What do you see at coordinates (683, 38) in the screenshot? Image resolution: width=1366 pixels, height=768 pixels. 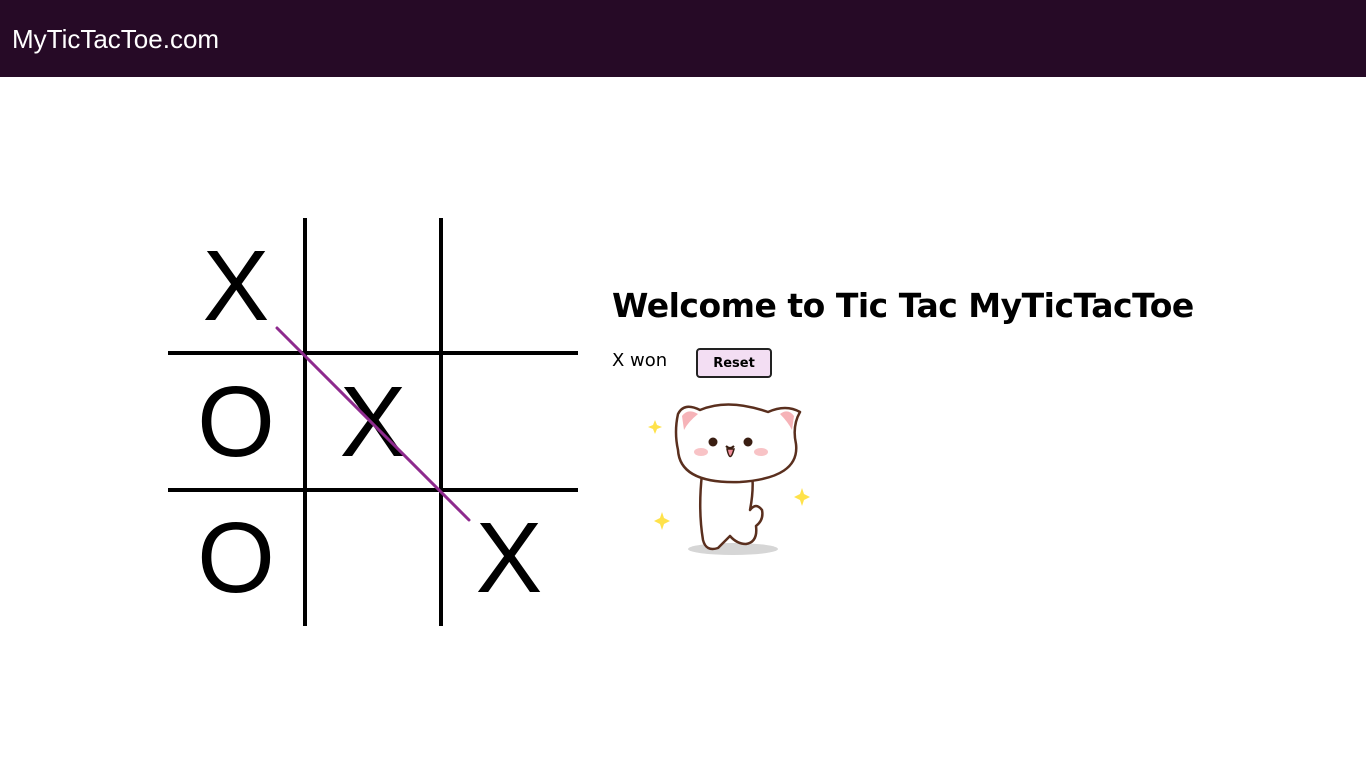 I see `navbar: MyTicTacToe.com` at bounding box center [683, 38].